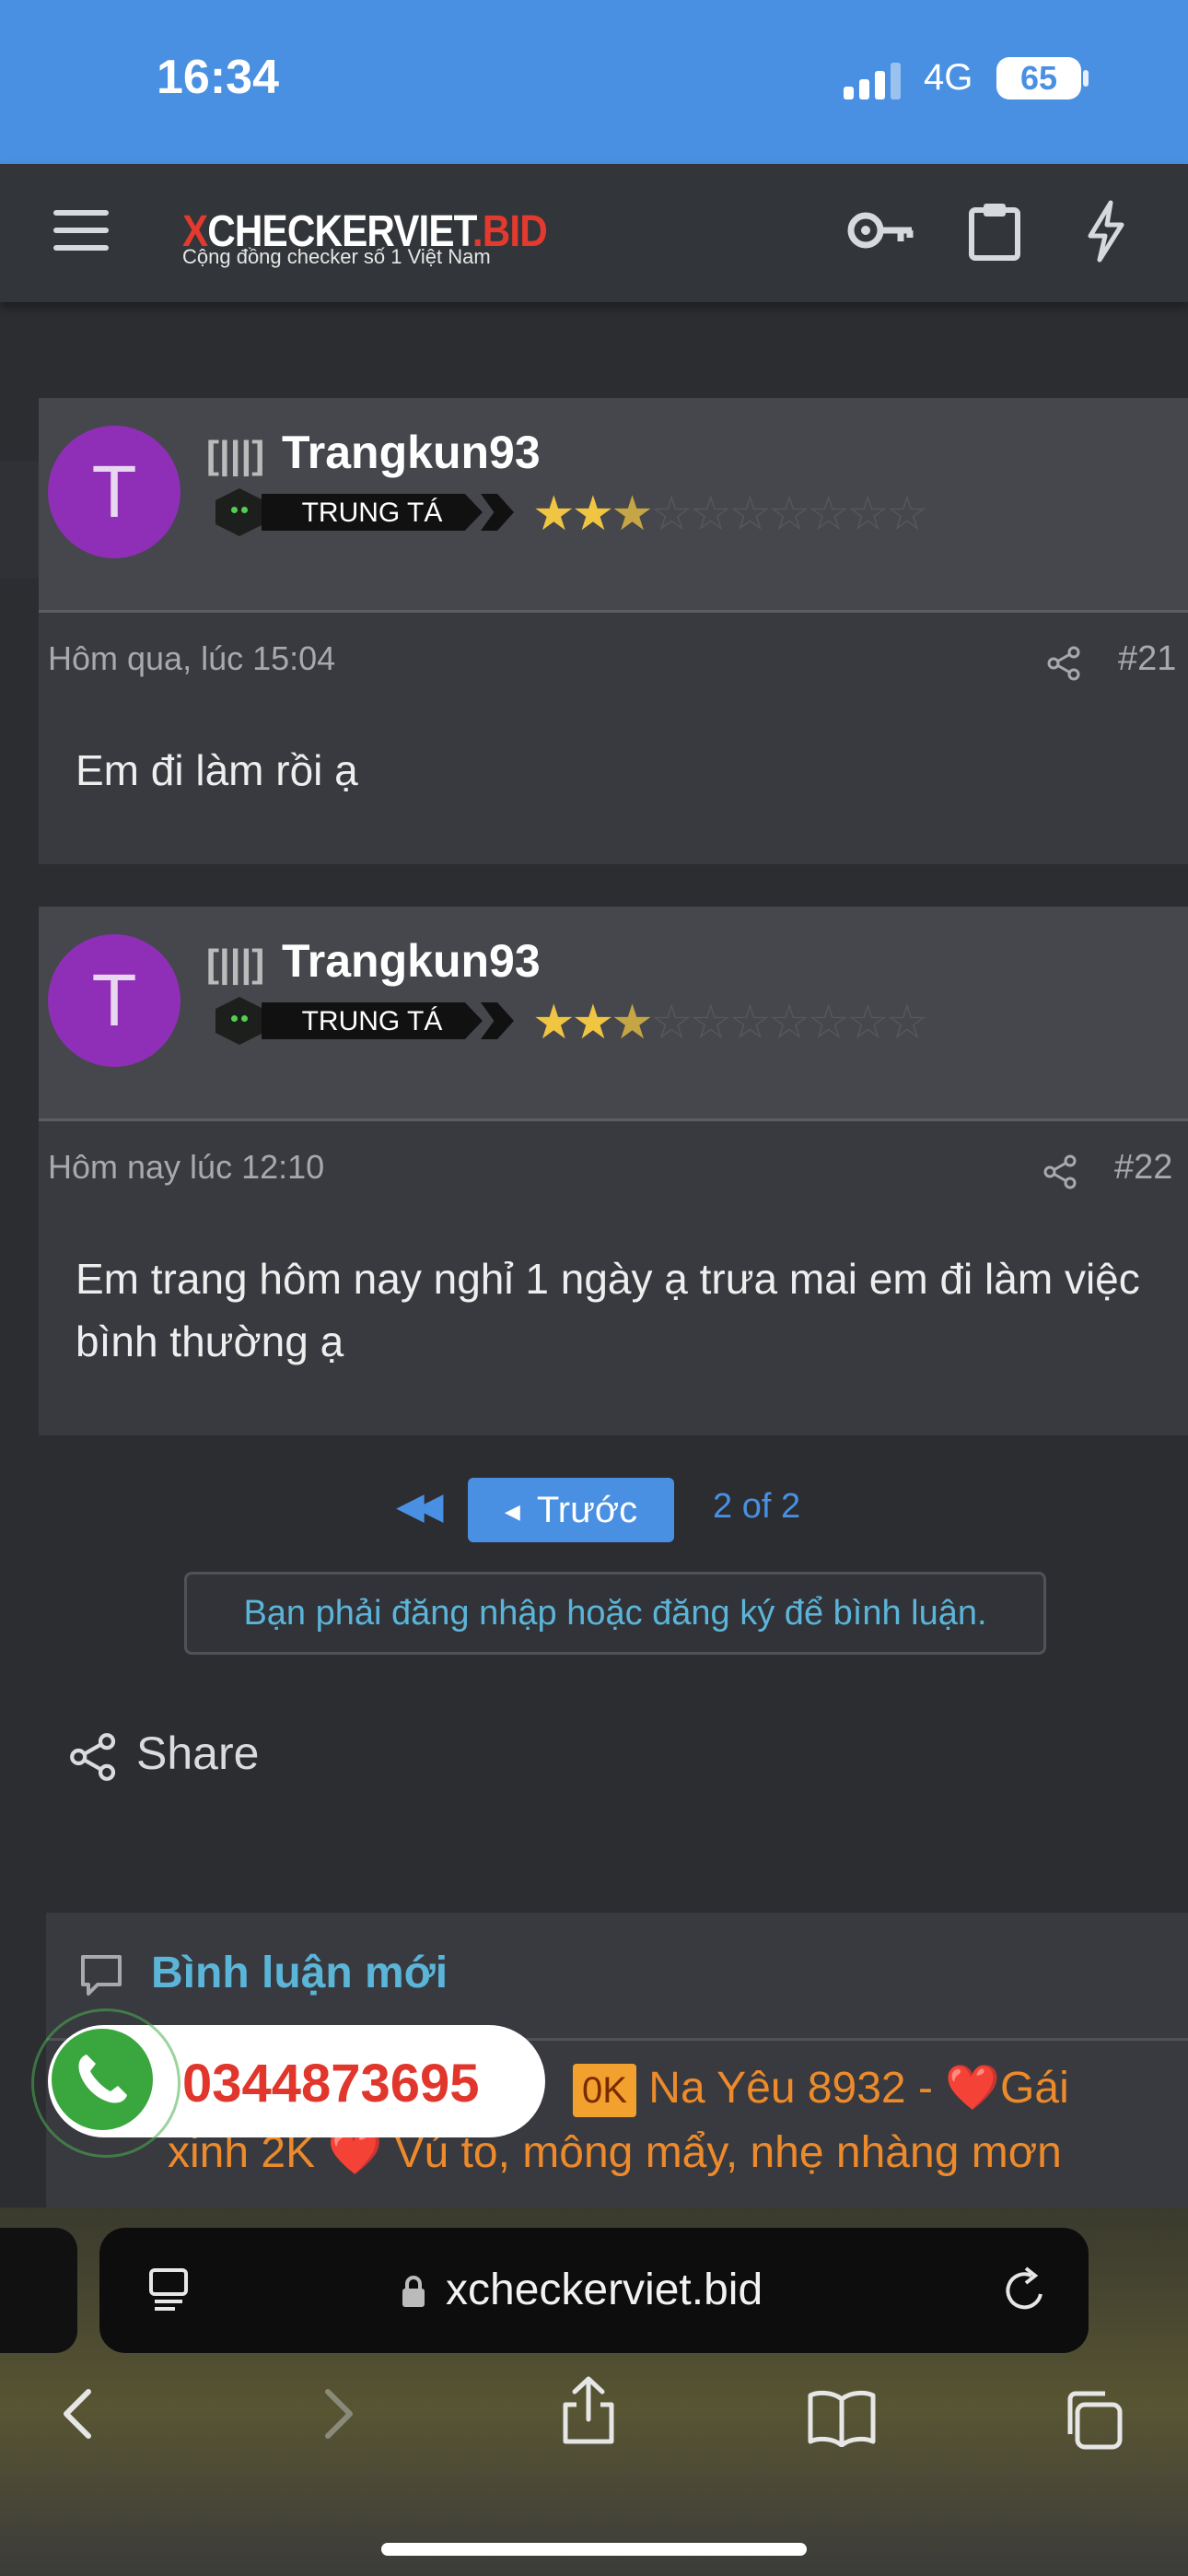 The height and width of the screenshot is (2576, 1188). Describe the element at coordinates (81, 230) in the screenshot. I see `hamburger-menu-icon` at that location.